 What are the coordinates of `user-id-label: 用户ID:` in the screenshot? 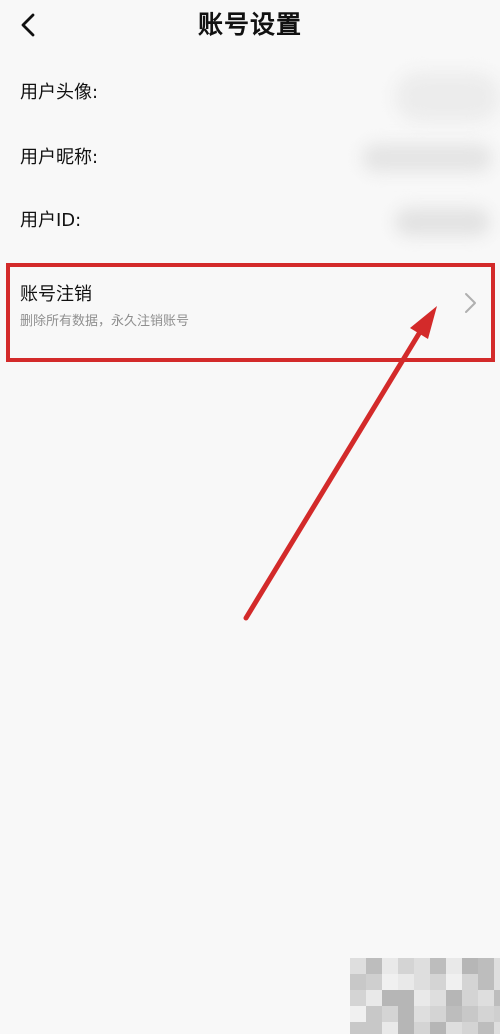 It's located at (51, 220).